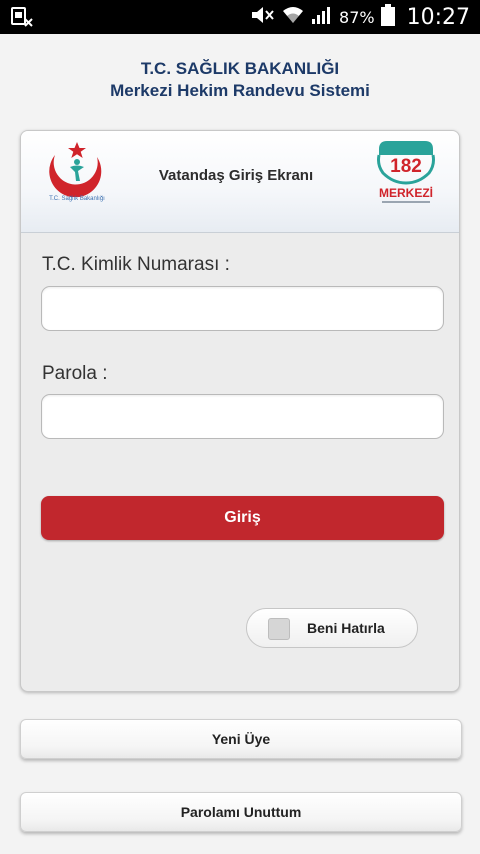 The image size is (480, 854). I want to click on ministry-logo-caption: T.C. Sağlık Bakanlığı, so click(77, 199).